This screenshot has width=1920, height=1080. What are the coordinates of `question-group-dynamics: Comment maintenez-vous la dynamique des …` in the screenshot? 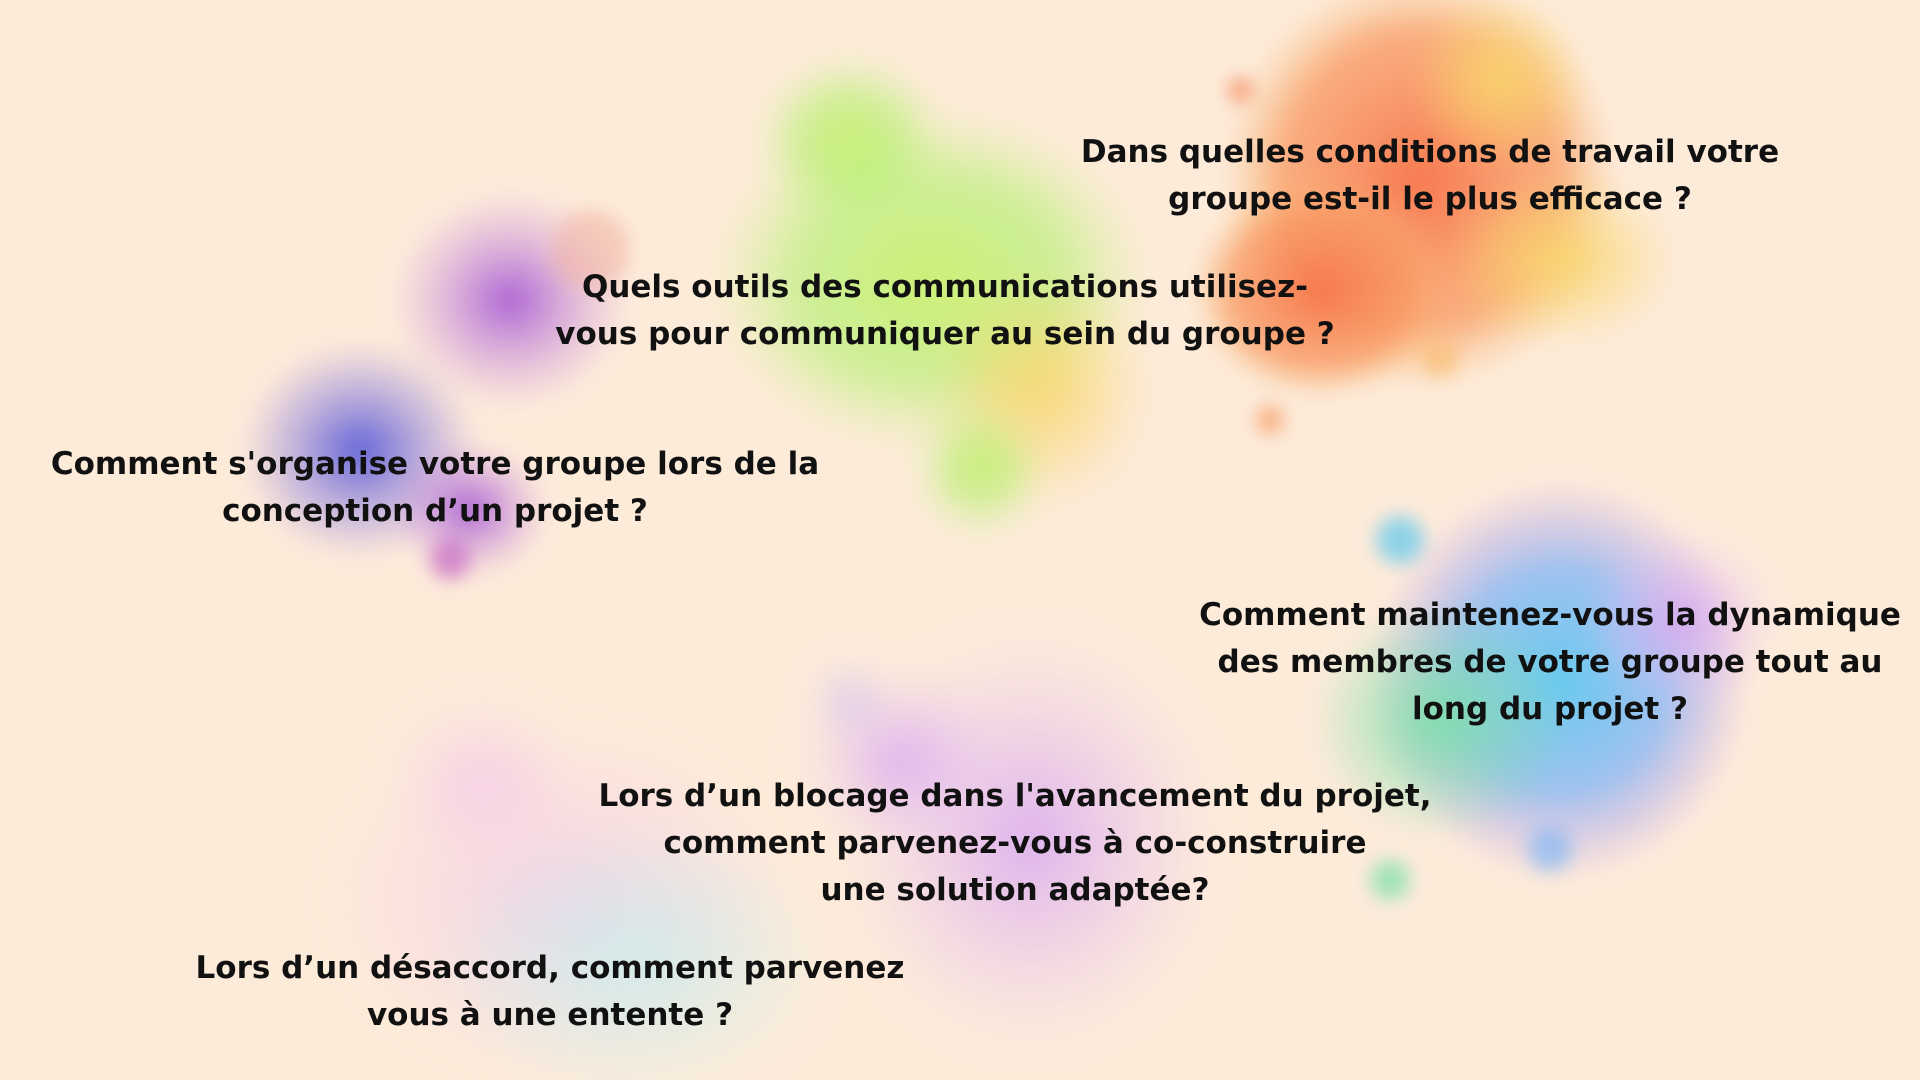 It's located at (1550, 662).